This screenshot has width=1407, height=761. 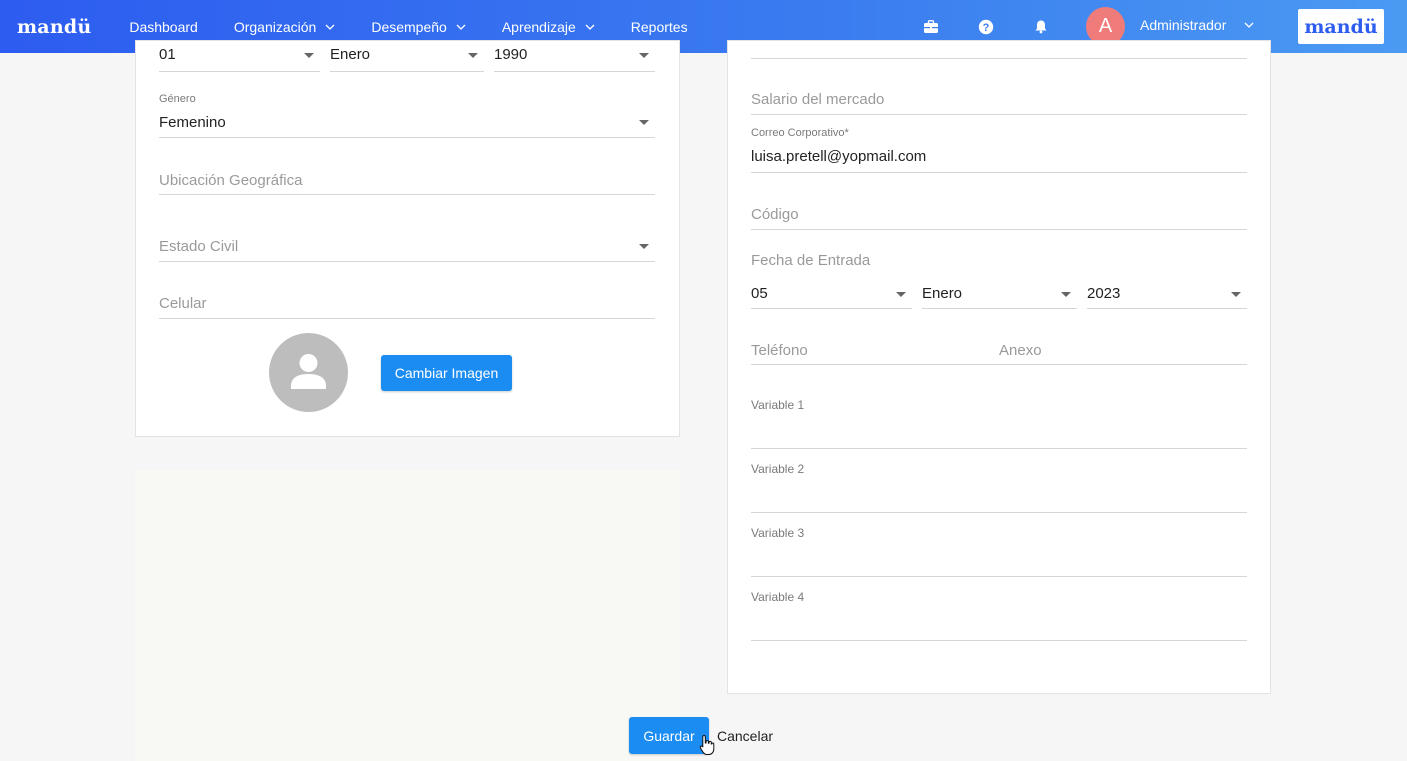 What do you see at coordinates (800, 133) in the screenshot?
I see `corporate-email-label: Correo Corporativo*` at bounding box center [800, 133].